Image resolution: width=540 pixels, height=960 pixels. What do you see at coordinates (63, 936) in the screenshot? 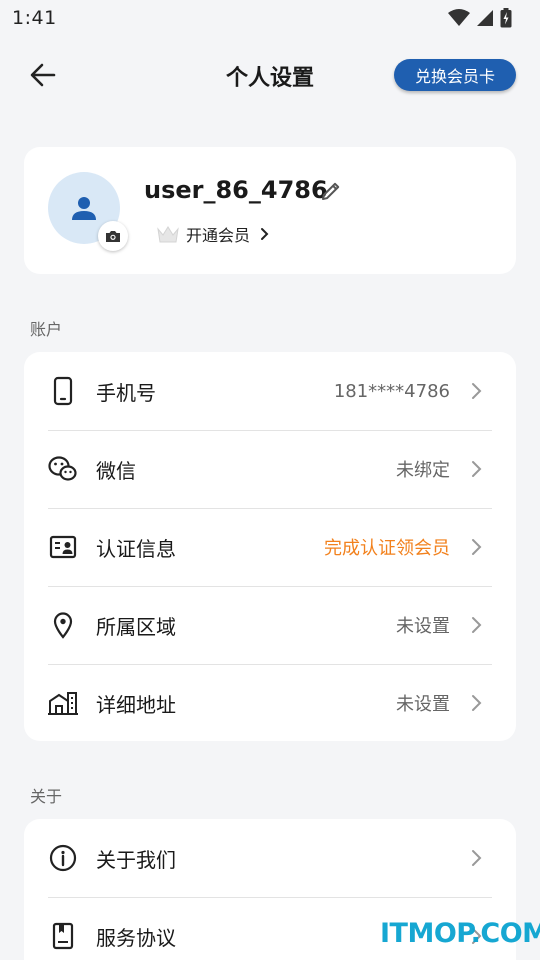
I see `document-icon` at bounding box center [63, 936].